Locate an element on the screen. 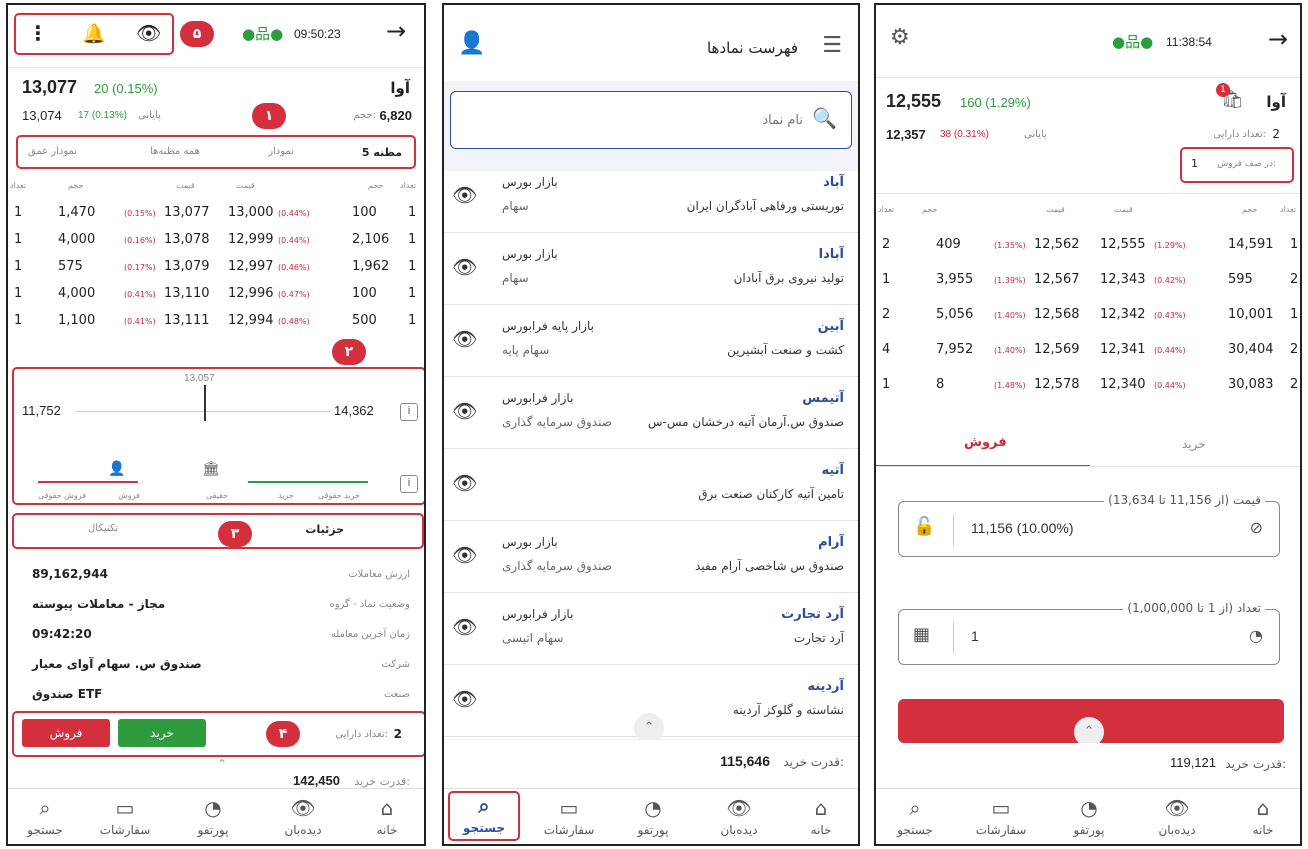 This screenshot has height=849, width=1308. search-input is located at coordinates (653, 120).